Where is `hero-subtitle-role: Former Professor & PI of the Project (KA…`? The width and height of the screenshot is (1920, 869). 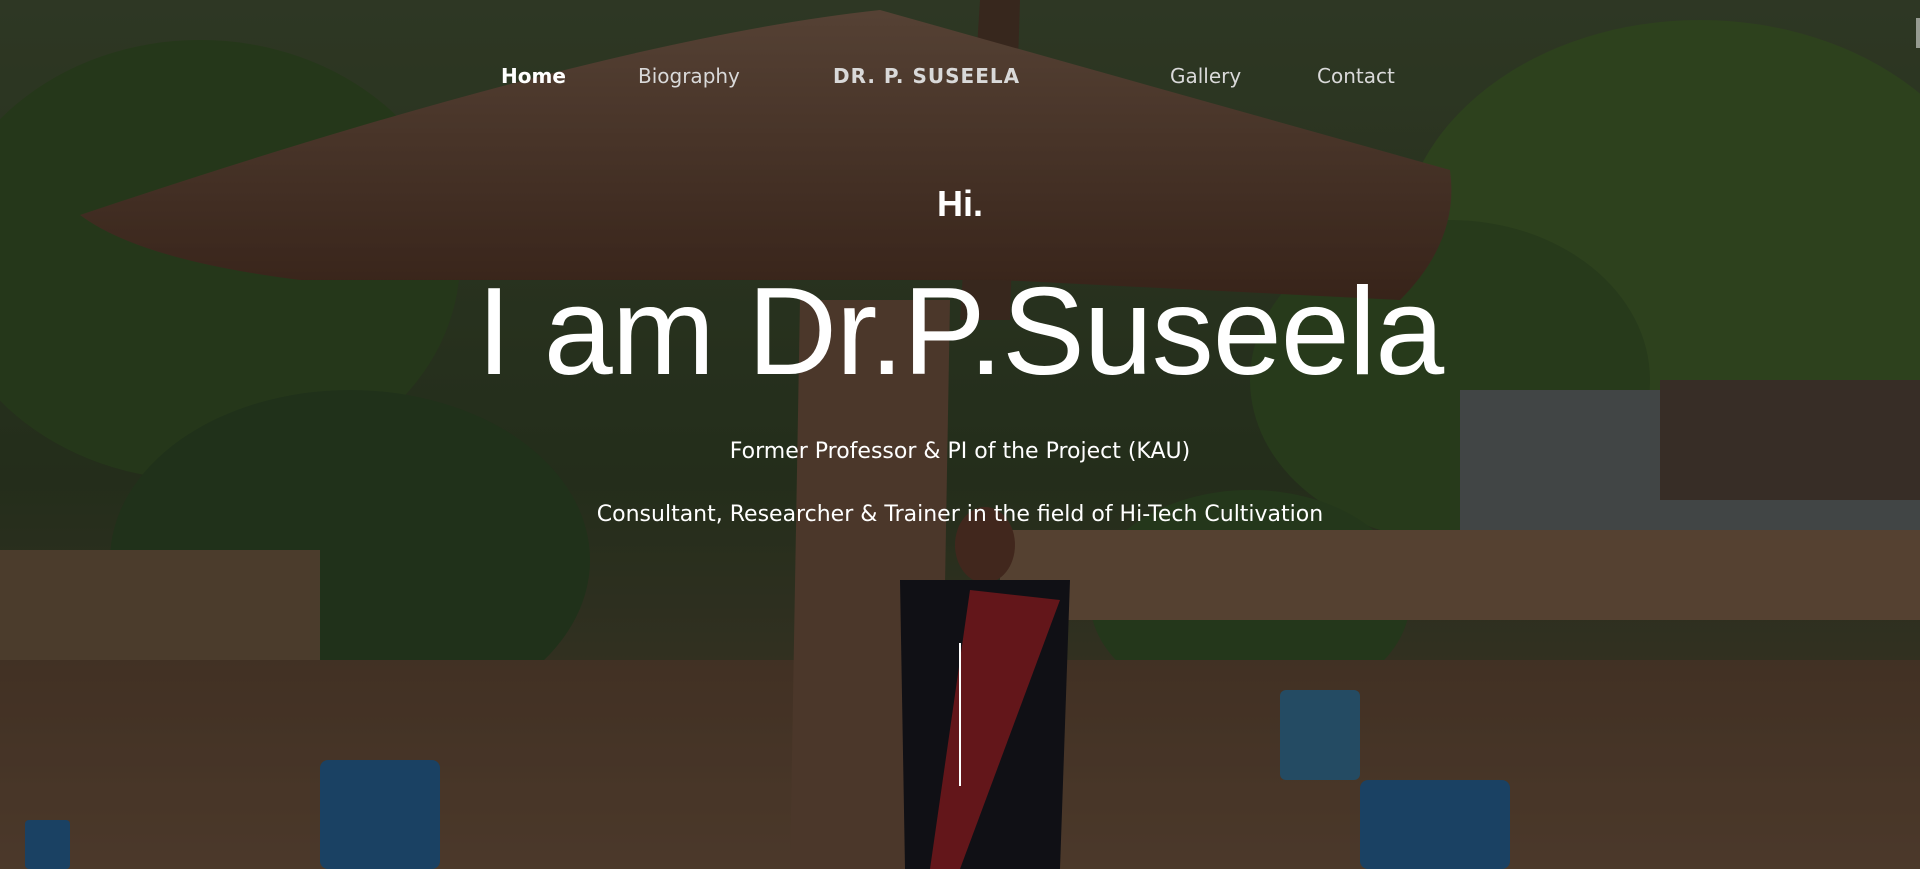
hero-subtitle-role: Former Professor & PI of the Project (KA… is located at coordinates (960, 451).